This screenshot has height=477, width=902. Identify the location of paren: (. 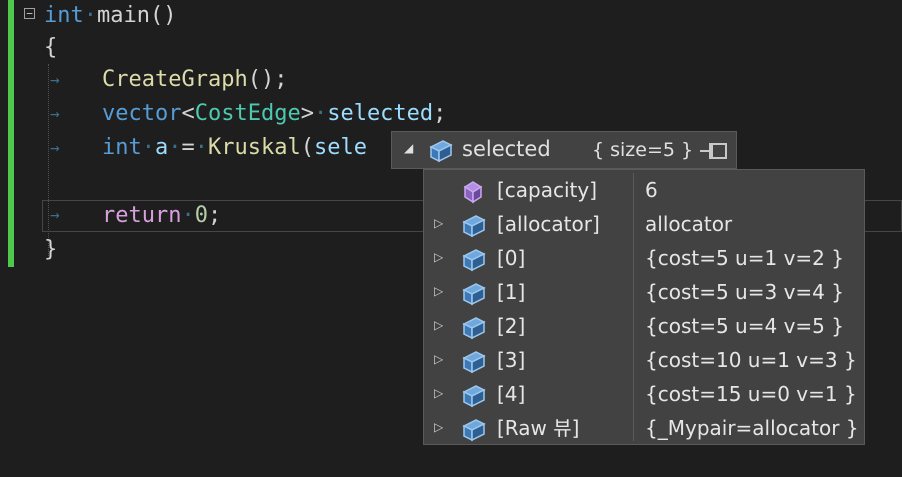
(307, 147).